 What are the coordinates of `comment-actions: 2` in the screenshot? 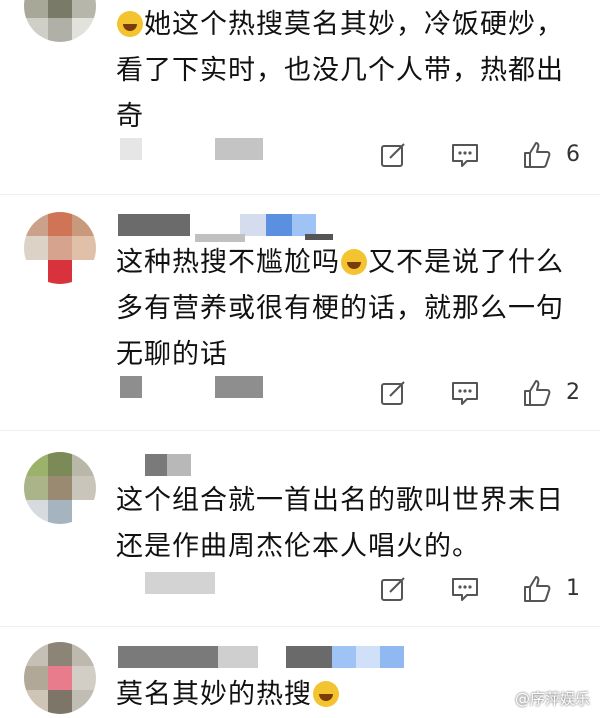 It's located at (300, 394).